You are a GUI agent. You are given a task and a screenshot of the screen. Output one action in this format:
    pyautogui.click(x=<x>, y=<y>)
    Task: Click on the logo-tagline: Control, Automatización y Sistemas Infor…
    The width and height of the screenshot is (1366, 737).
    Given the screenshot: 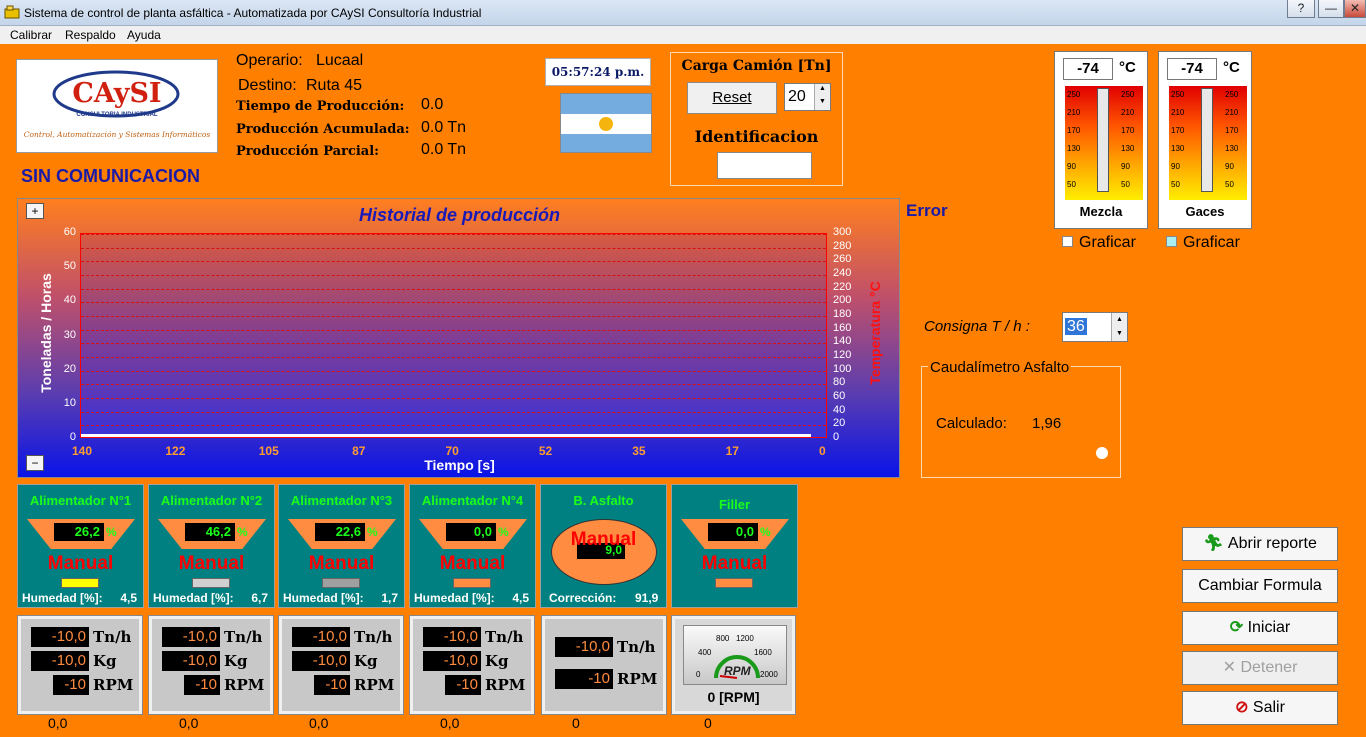 What is the action you would take?
    pyautogui.click(x=117, y=134)
    